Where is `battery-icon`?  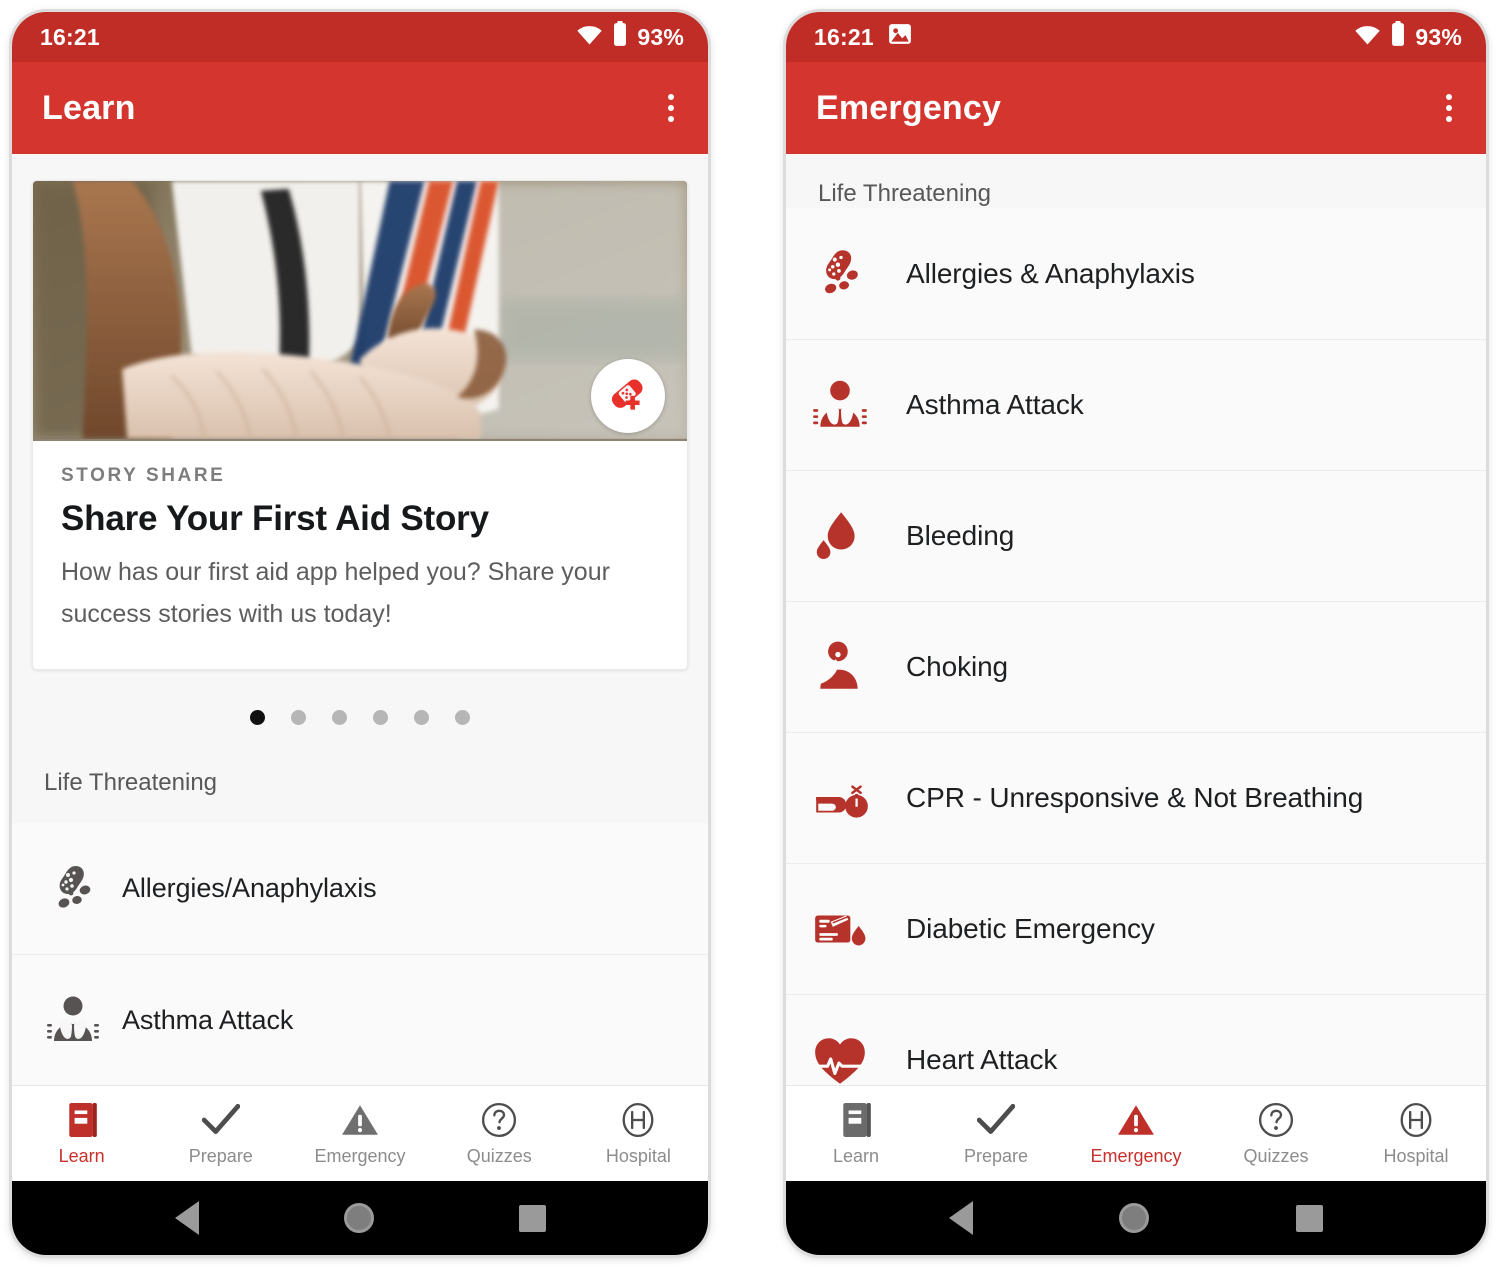
battery-icon is located at coordinates (1398, 37).